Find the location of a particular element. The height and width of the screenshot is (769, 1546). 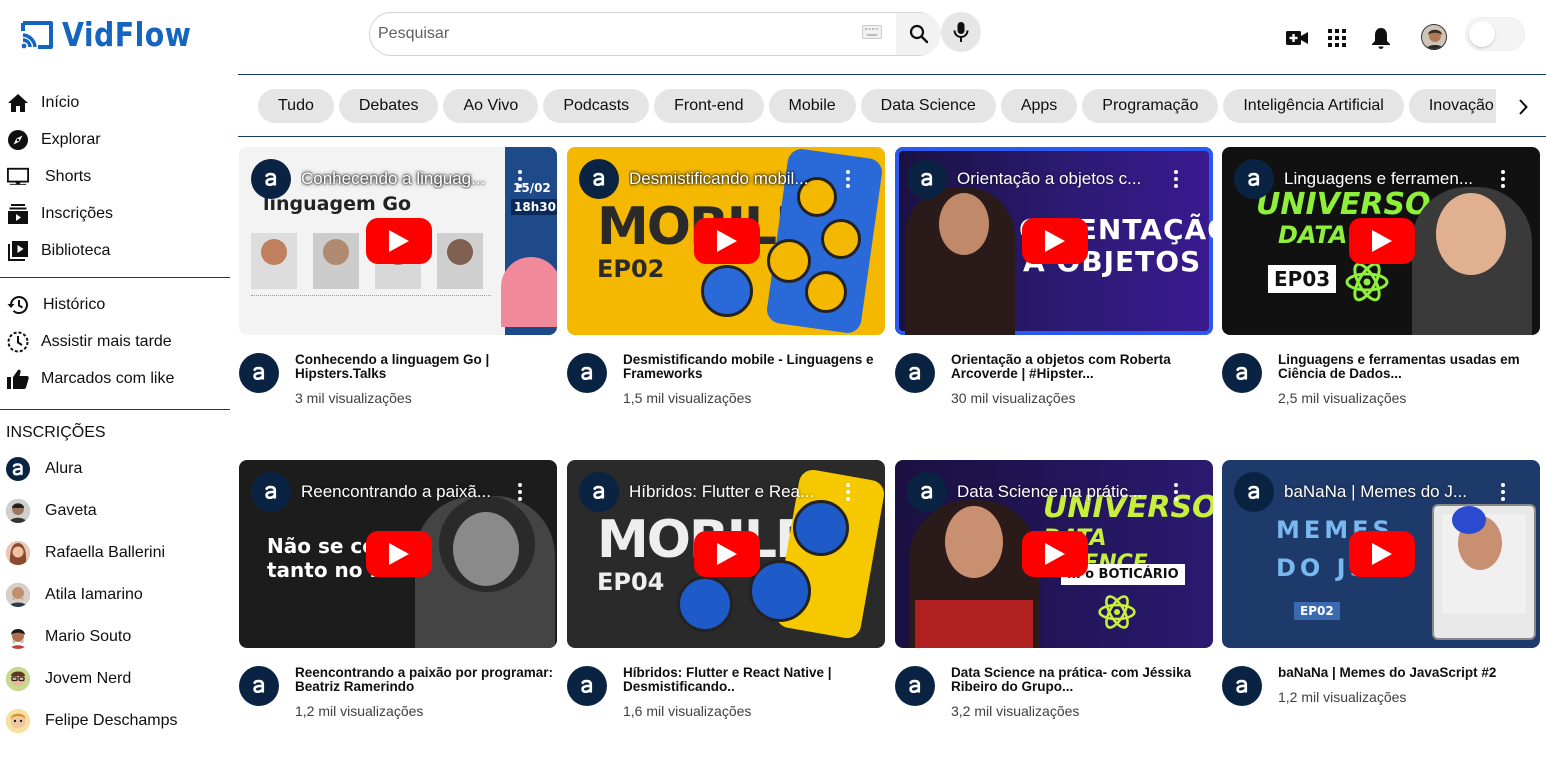

chip-programacao: Programação is located at coordinates (1150, 106).